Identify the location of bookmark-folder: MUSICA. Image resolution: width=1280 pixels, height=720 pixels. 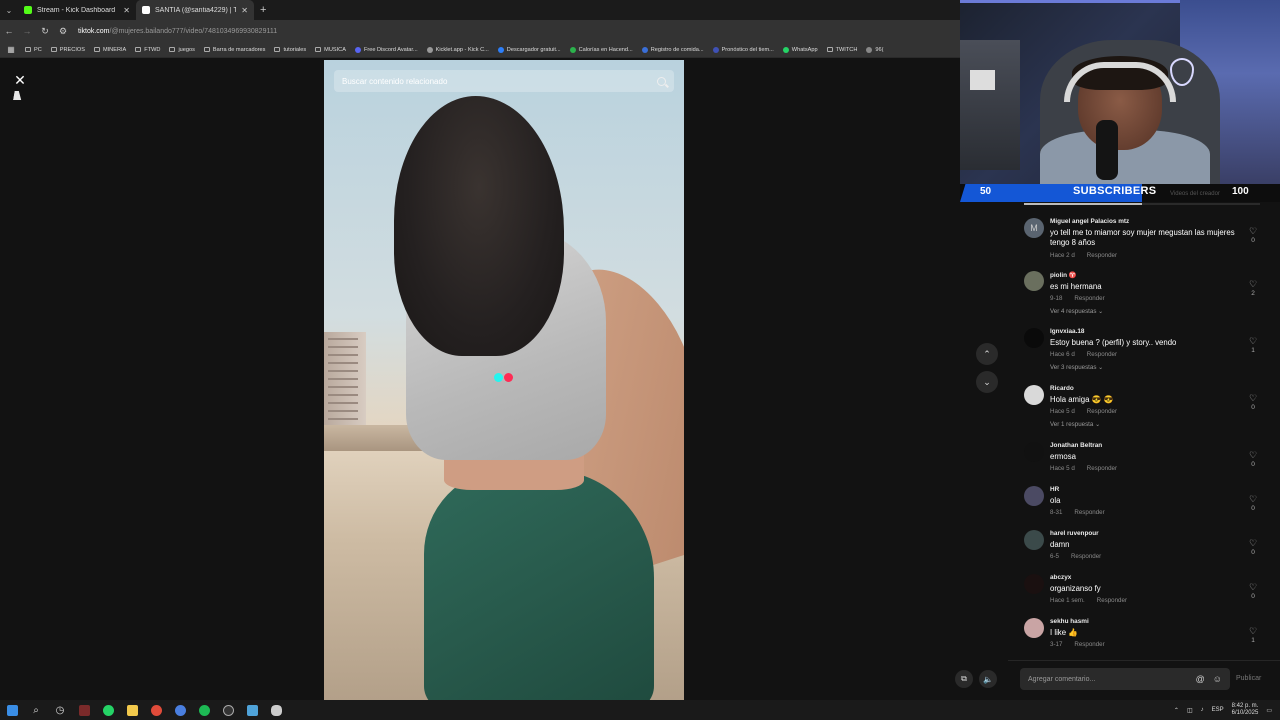
(330, 50).